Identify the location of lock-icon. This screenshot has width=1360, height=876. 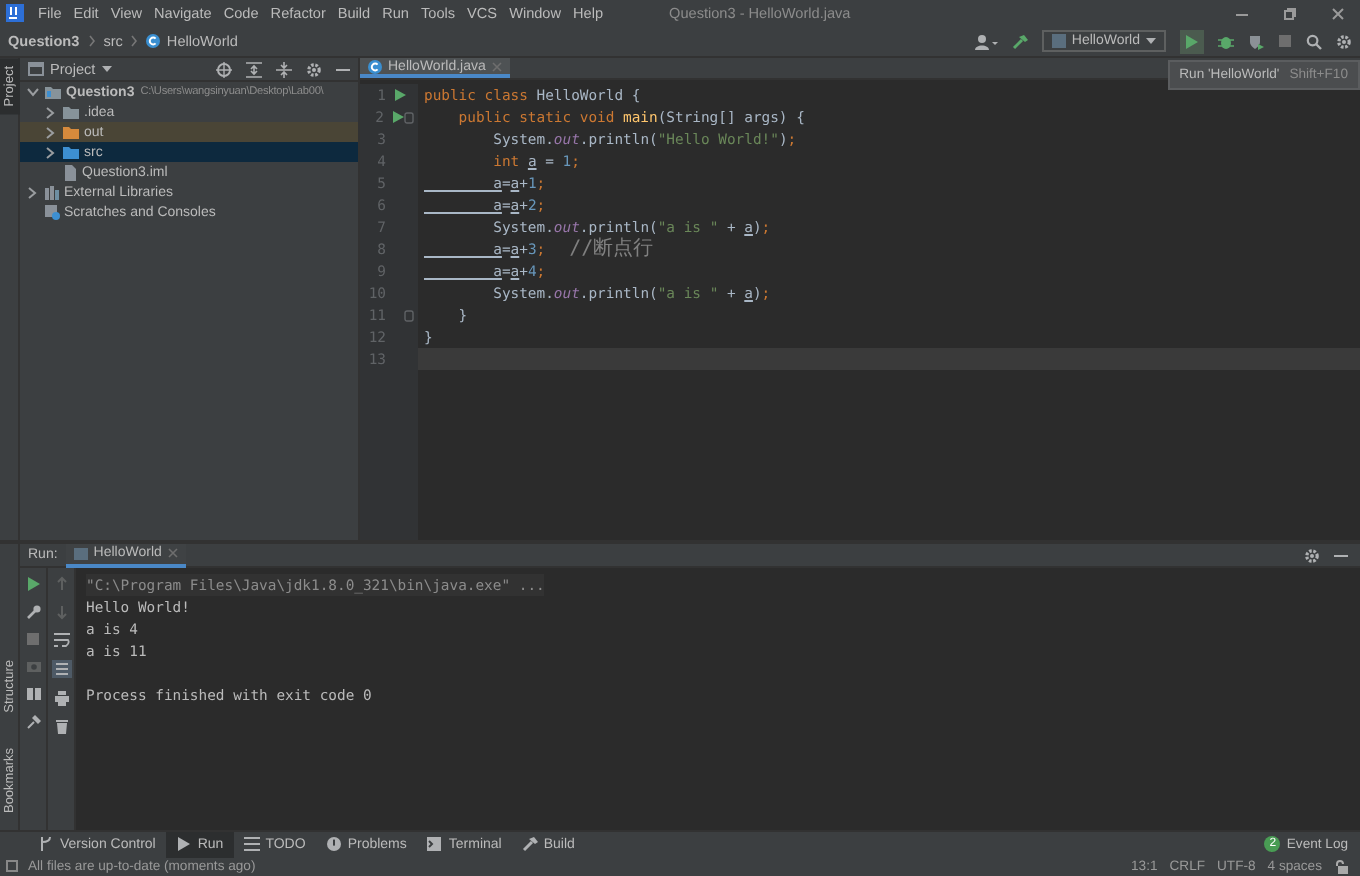
(1341, 866).